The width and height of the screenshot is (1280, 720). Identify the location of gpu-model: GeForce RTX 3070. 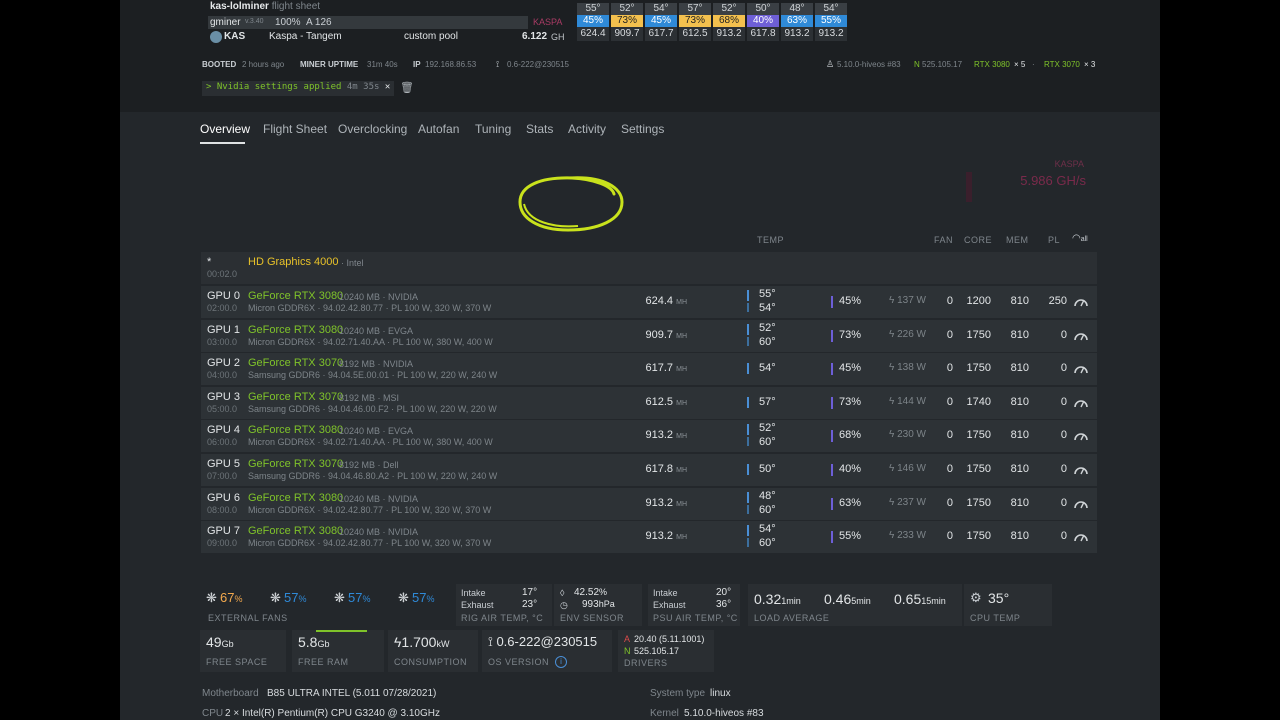
(296, 464).